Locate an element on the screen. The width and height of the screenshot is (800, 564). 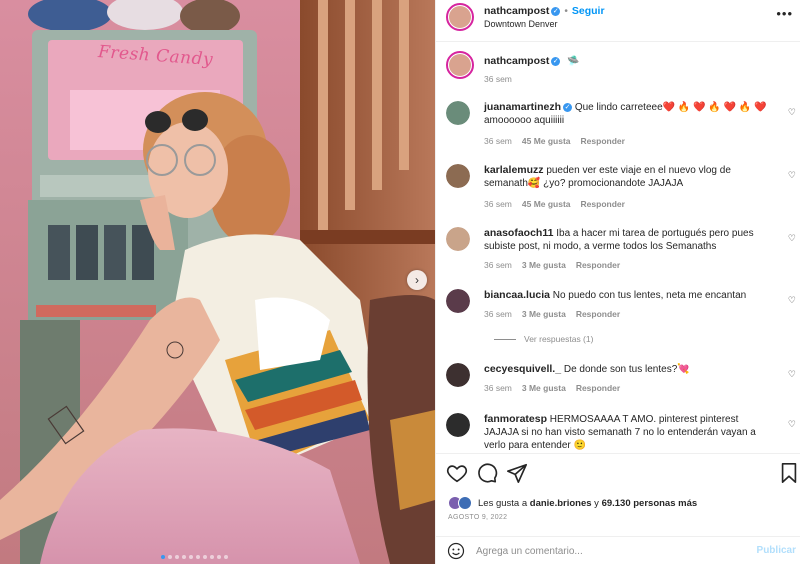
caption-text: 🛸 is located at coordinates (573, 61).